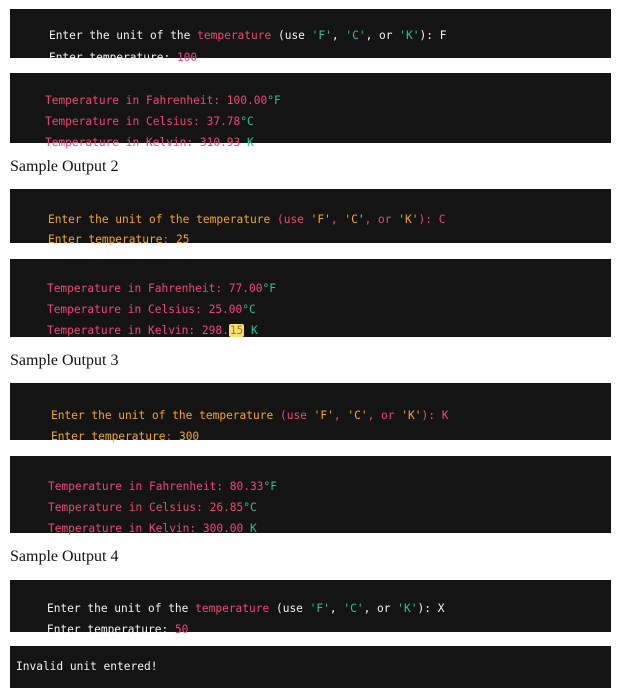 This screenshot has width=626, height=699. What do you see at coordinates (236, 330) in the screenshot?
I see `highlighted-text: 15` at bounding box center [236, 330].